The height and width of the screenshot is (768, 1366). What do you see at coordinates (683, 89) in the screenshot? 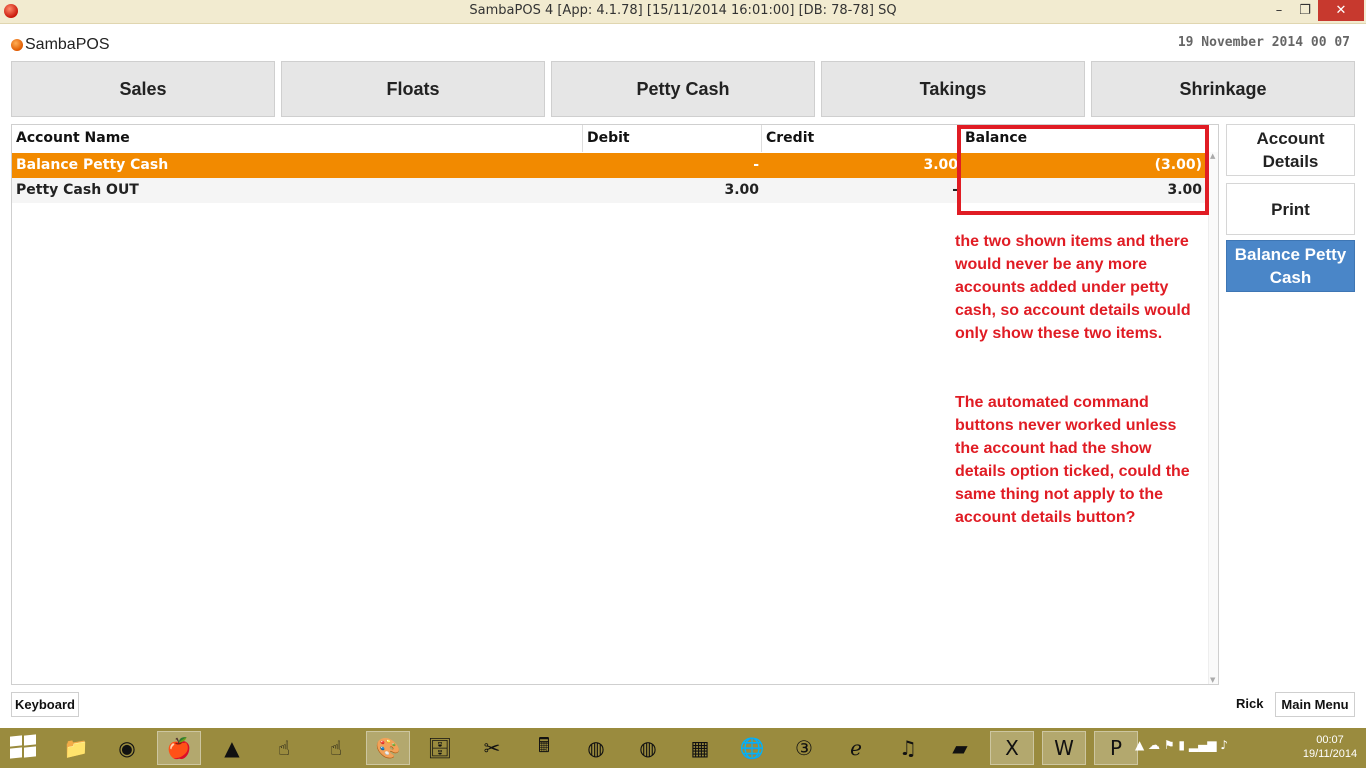
I see `tab-petty-cash: Petty Cash` at bounding box center [683, 89].